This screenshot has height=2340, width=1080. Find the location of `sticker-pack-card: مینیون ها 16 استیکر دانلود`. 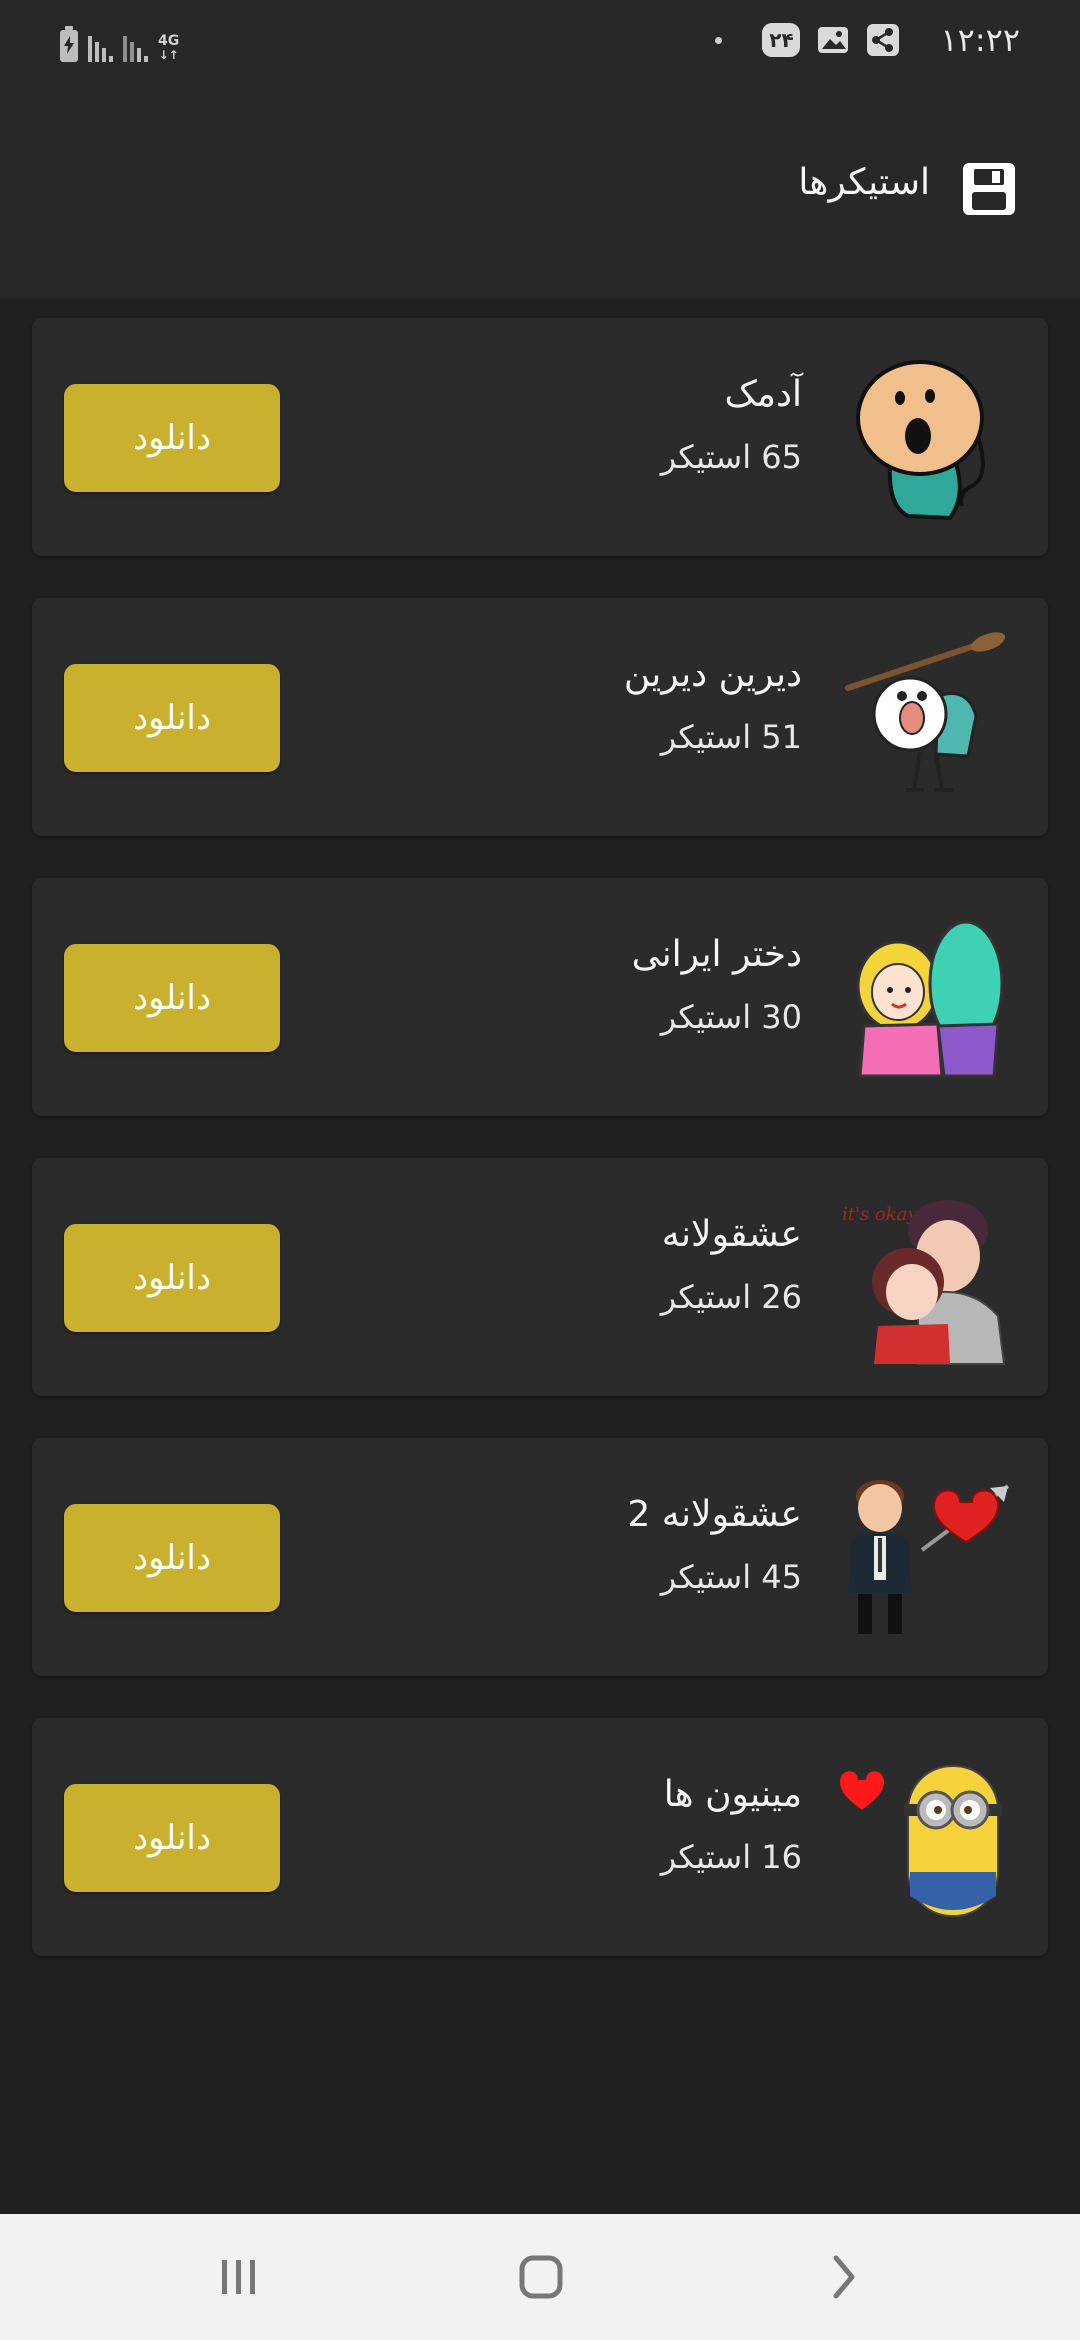

sticker-pack-card: مینیون ها 16 استیکر دانلود is located at coordinates (540, 1837).